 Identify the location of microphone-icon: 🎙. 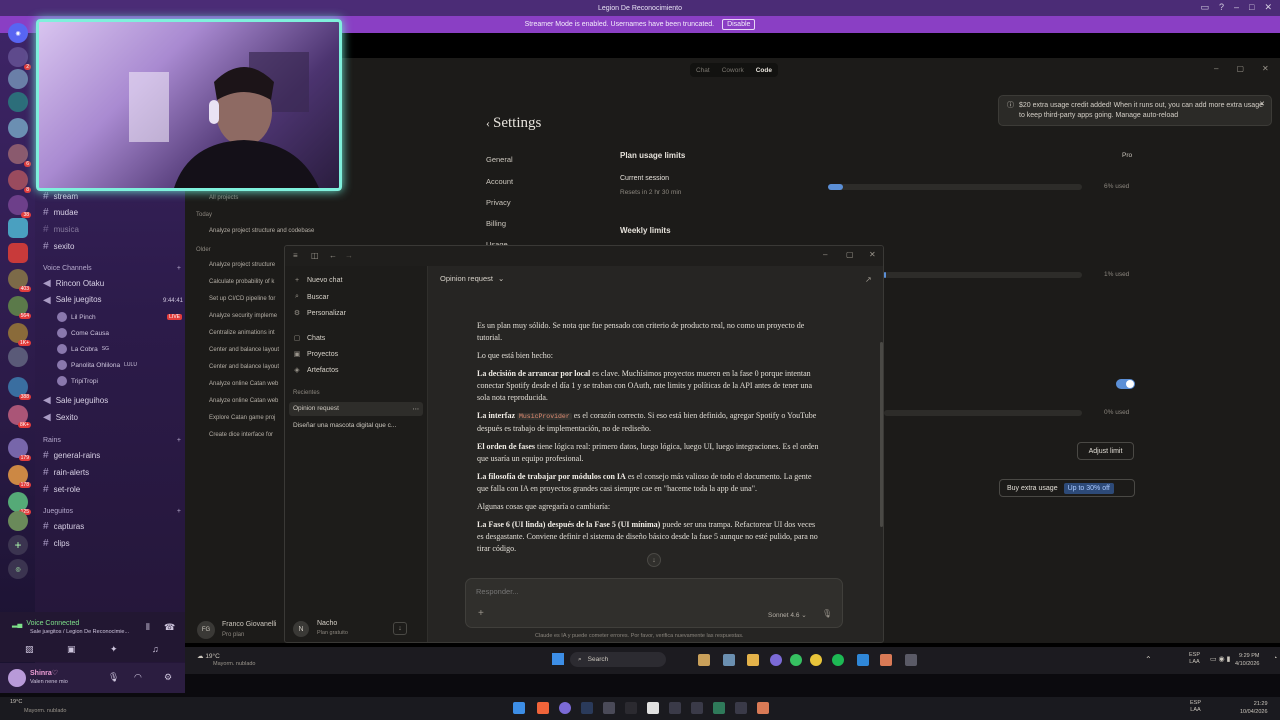
(827, 613).